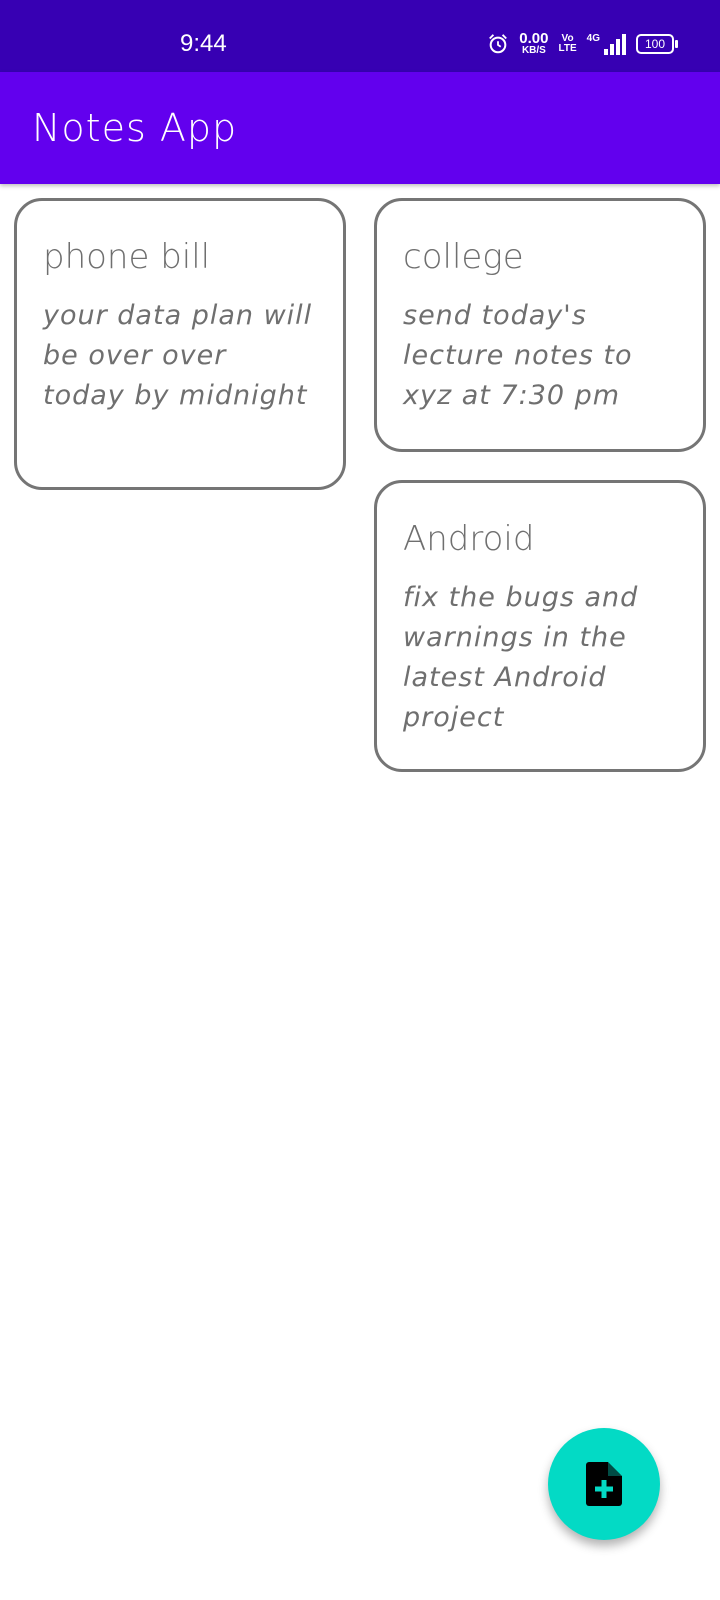  I want to click on network-type: 4G, so click(593, 38).